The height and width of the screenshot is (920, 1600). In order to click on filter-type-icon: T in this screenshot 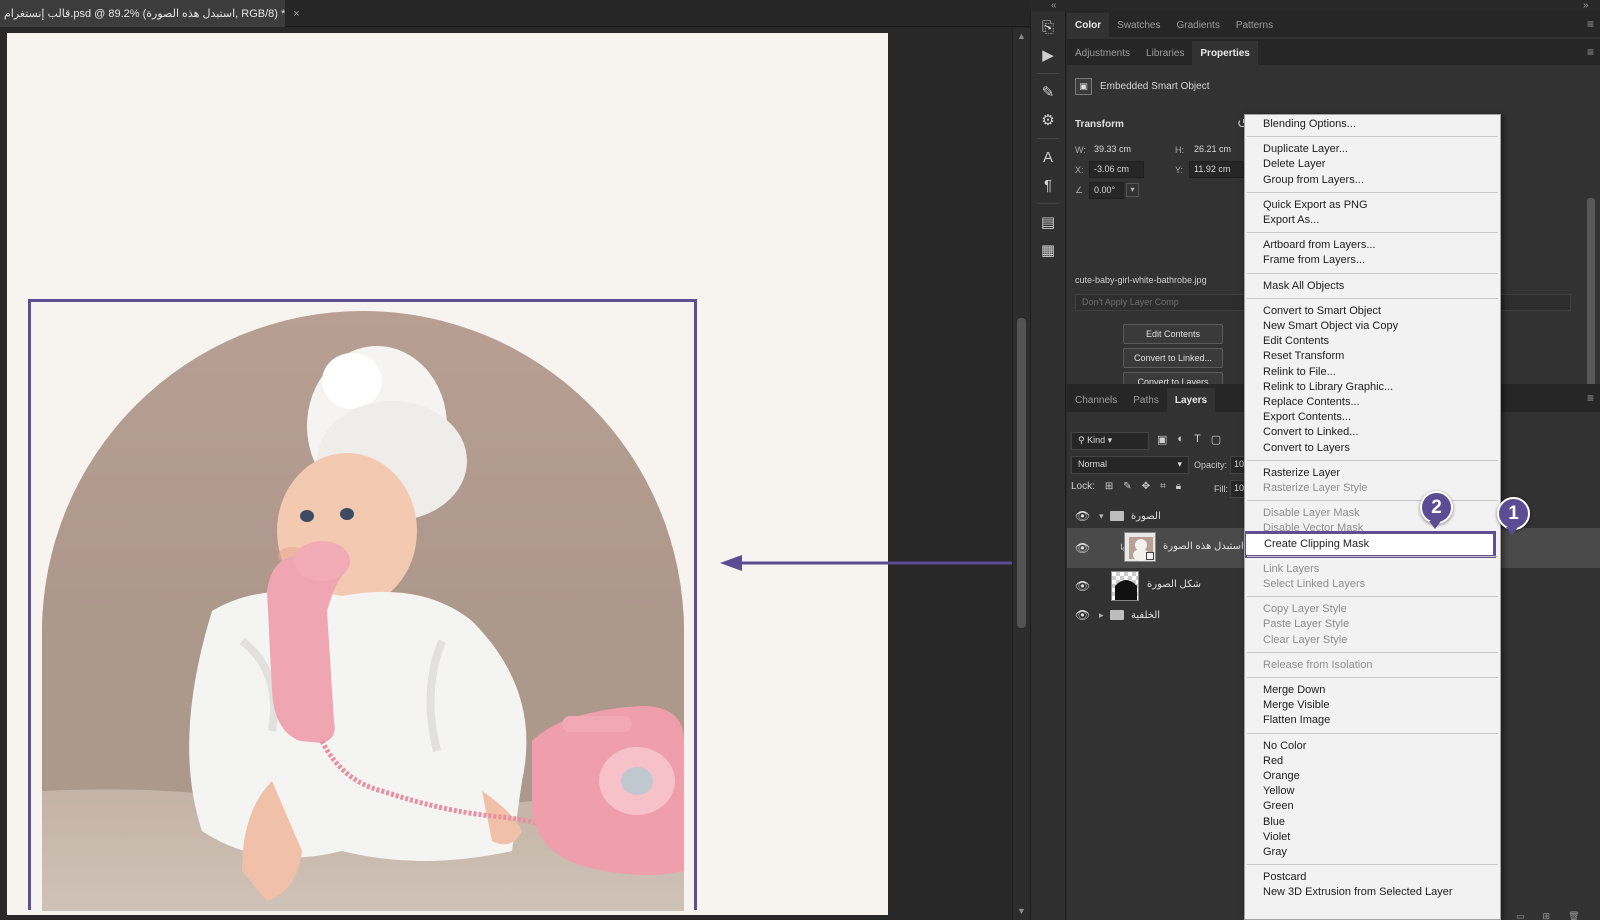, I will do `click(1197, 439)`.